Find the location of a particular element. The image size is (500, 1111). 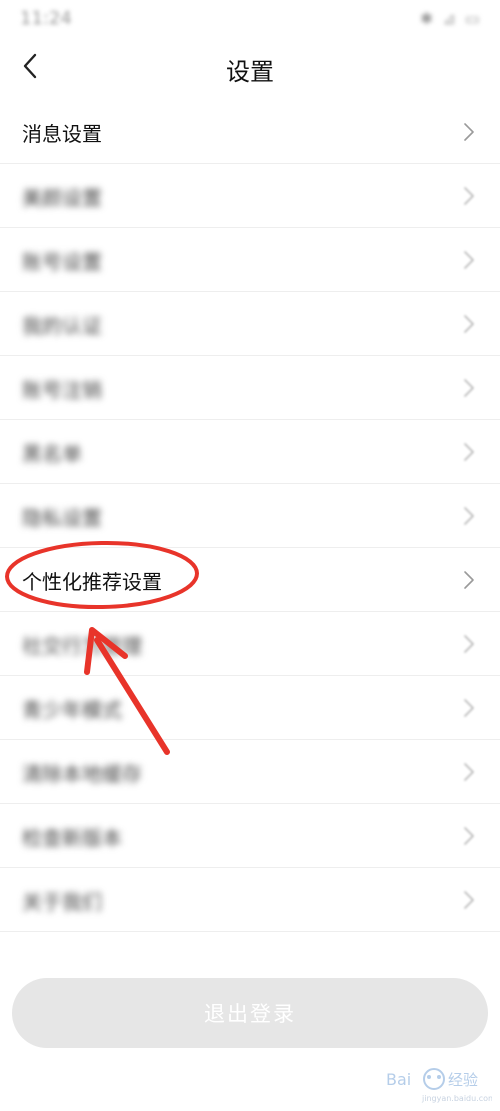

settings-item: 社交行为管理 is located at coordinates (250, 644).